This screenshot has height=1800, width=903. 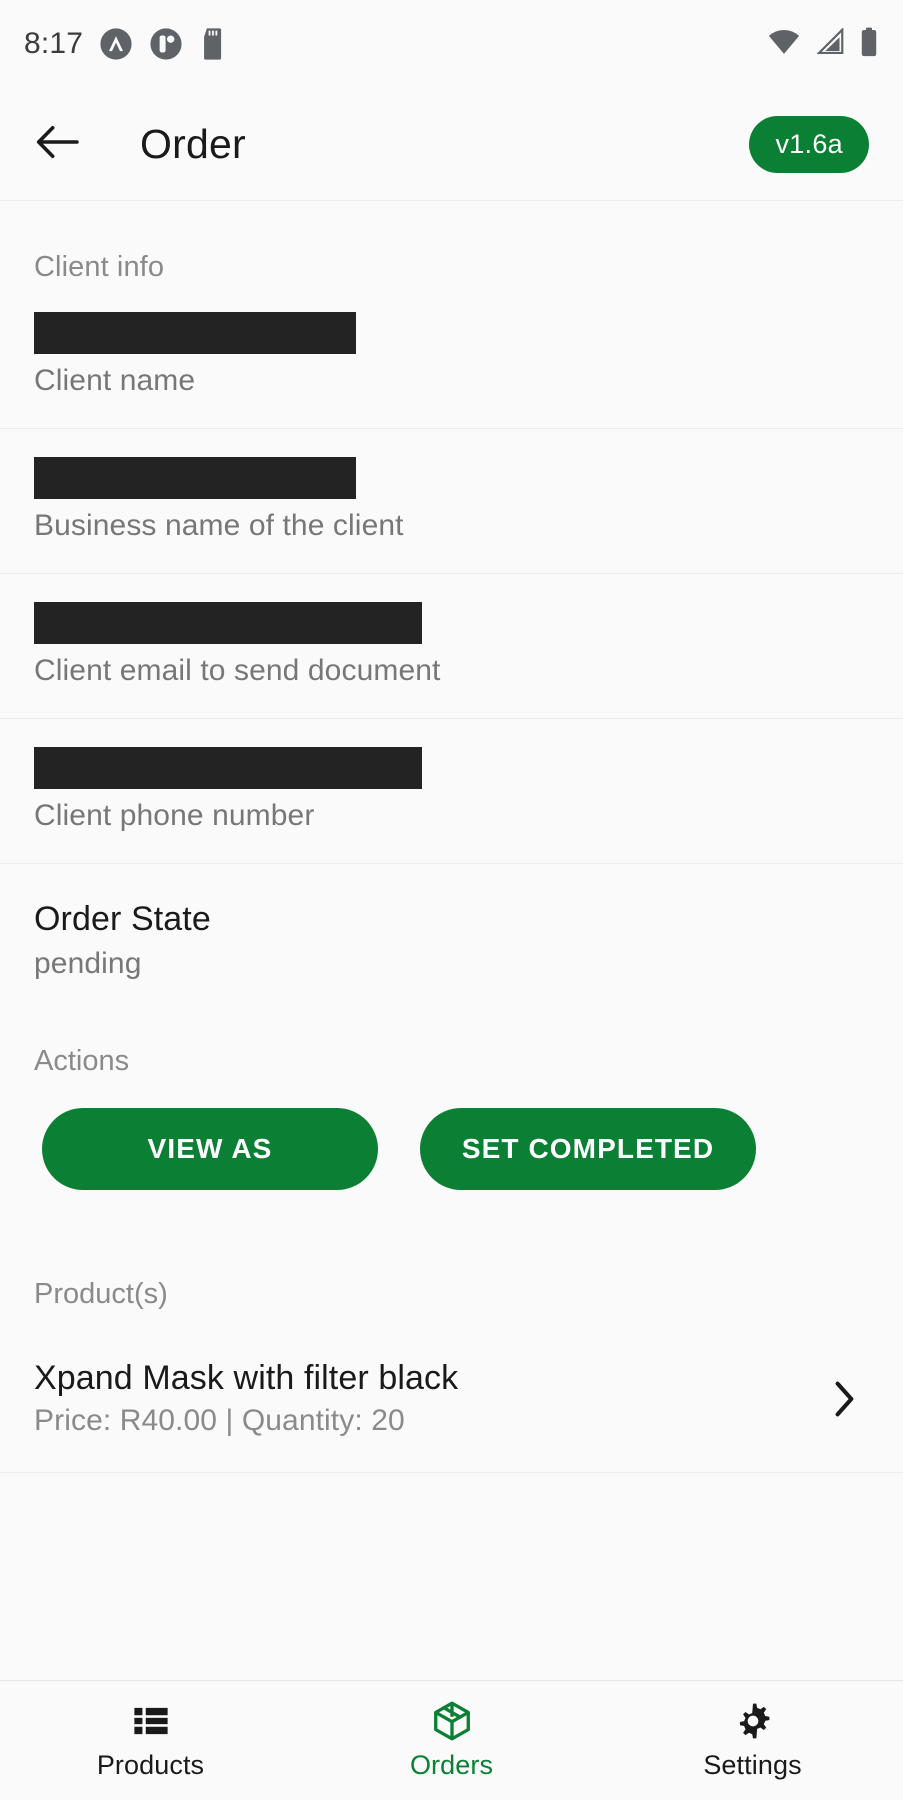 What do you see at coordinates (752, 1765) in the screenshot?
I see `nav-label-settings: Settings` at bounding box center [752, 1765].